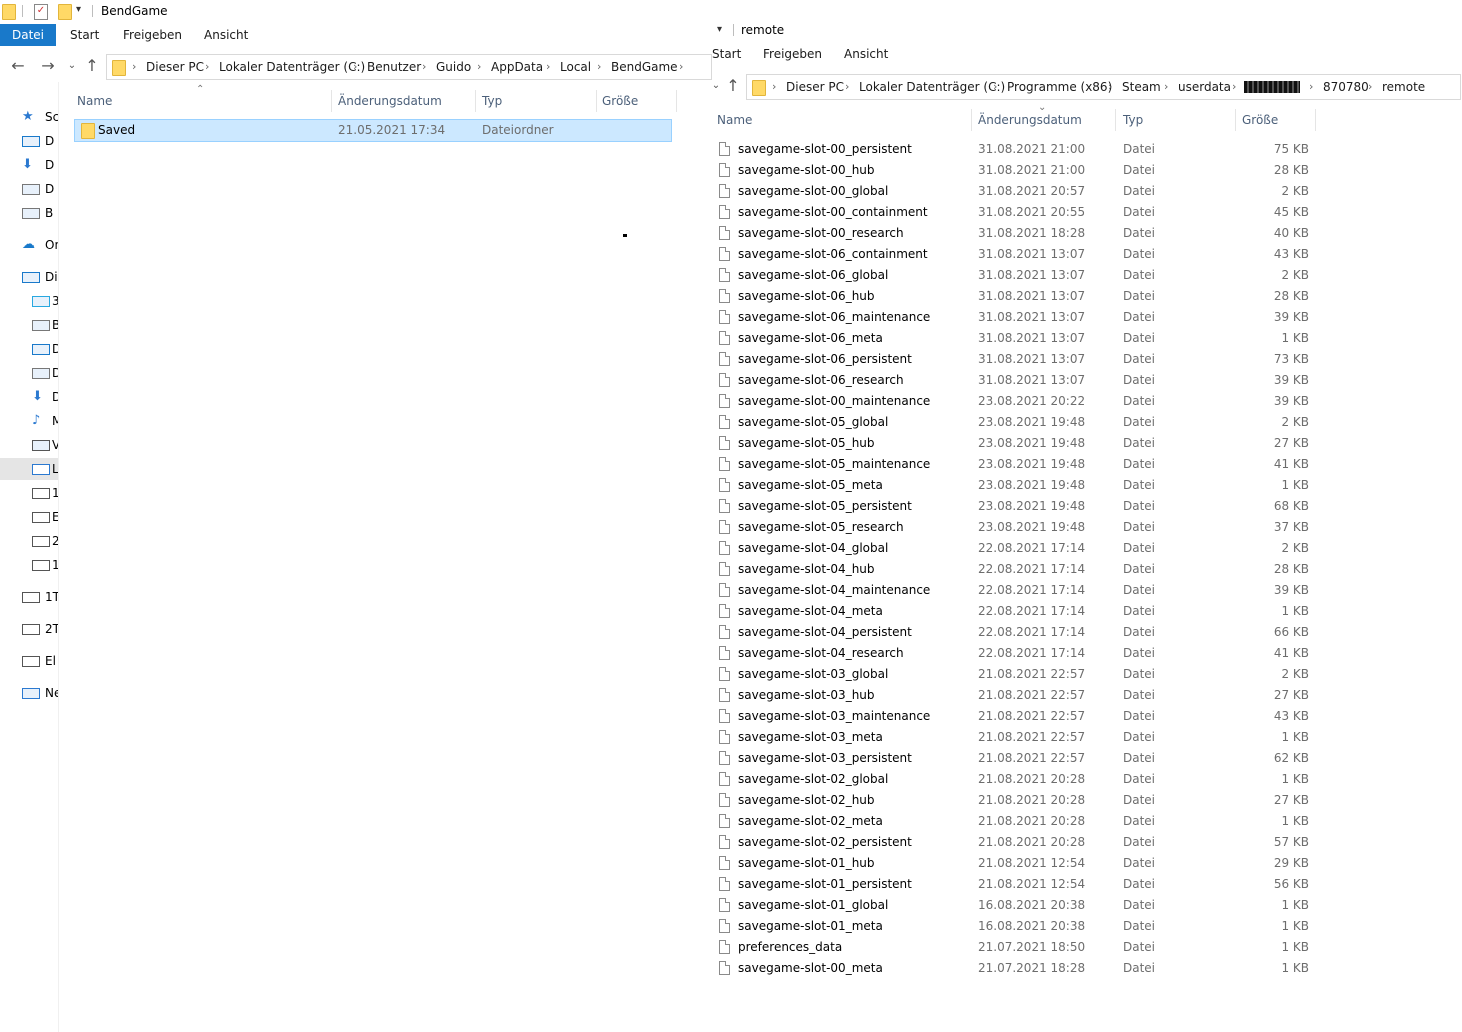  What do you see at coordinates (40, 469) in the screenshot?
I see `sidebar-item: L` at bounding box center [40, 469].